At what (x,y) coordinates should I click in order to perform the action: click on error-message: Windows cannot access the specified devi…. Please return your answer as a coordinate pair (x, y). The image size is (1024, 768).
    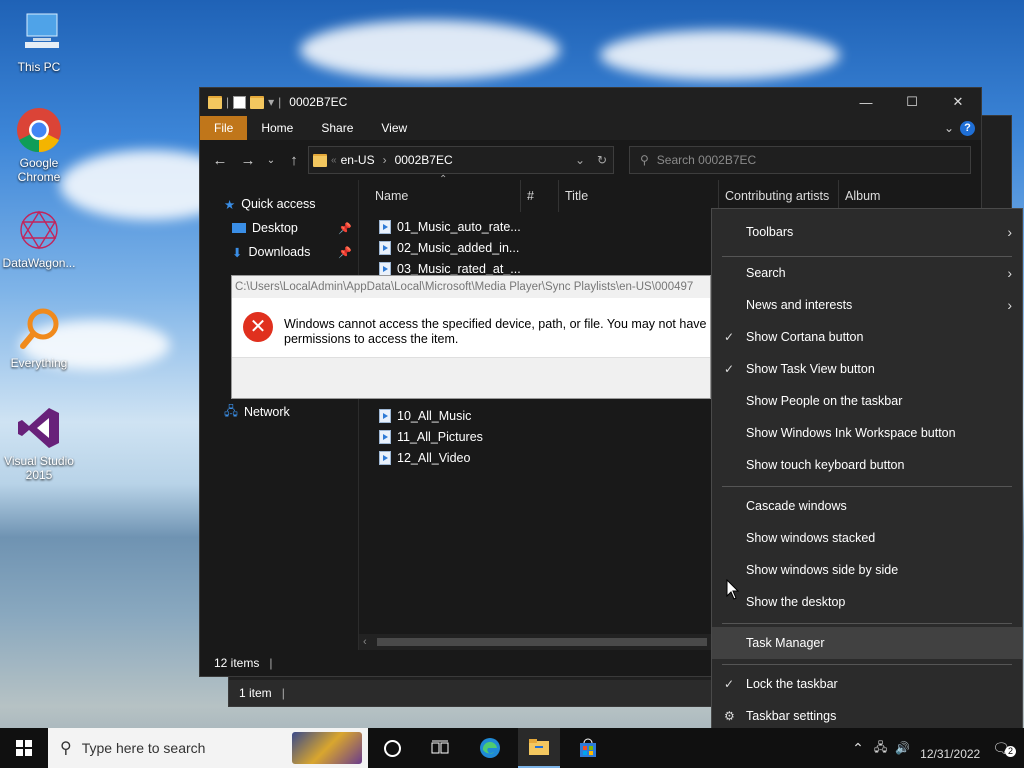
    Looking at the image, I should click on (497, 332).